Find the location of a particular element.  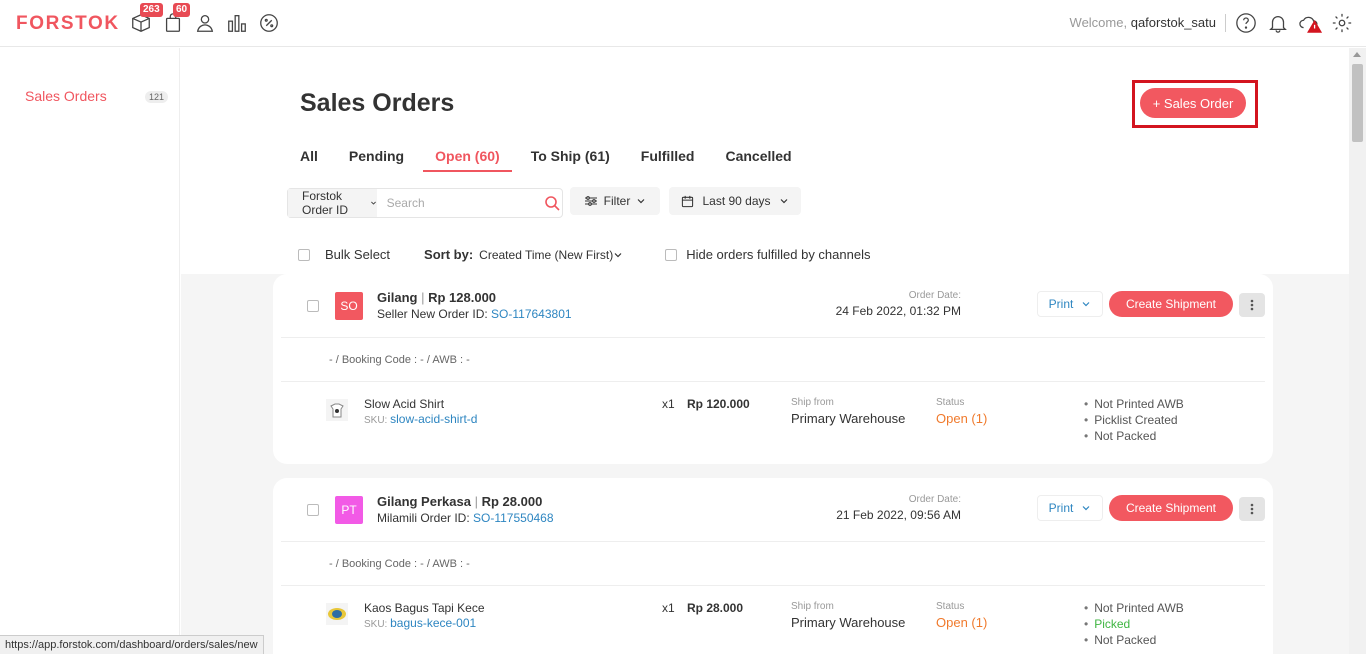

sliders-icon is located at coordinates (590, 201).